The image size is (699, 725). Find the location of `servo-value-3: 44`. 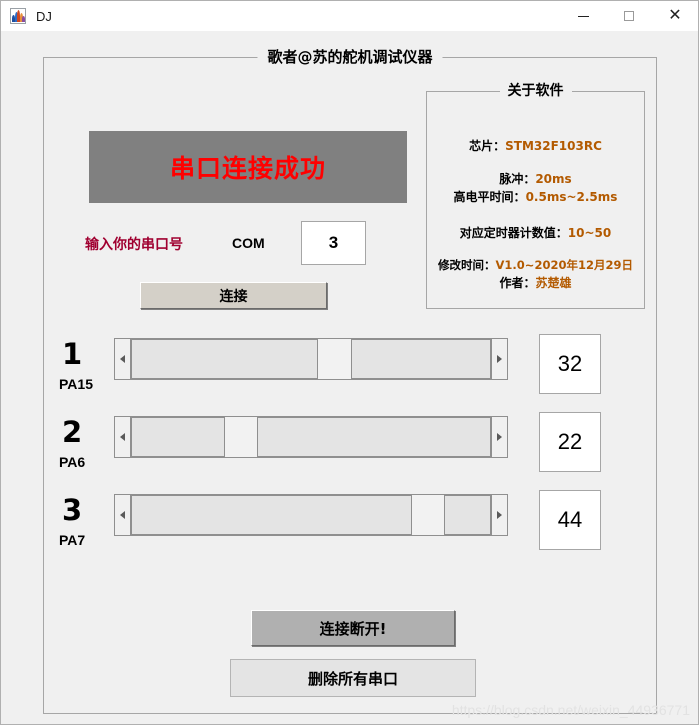

servo-value-3: 44 is located at coordinates (570, 520).